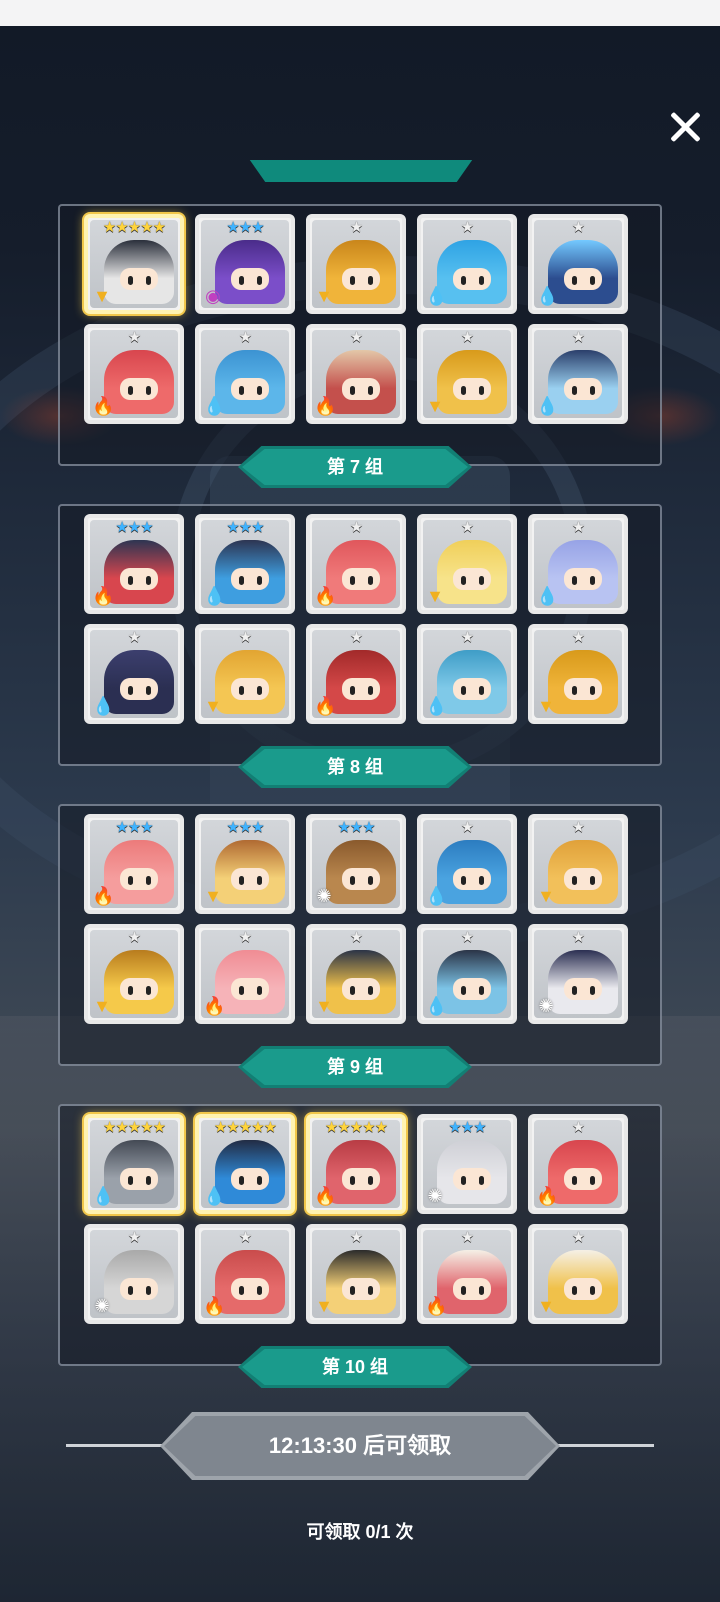 The height and width of the screenshot is (1602, 720). What do you see at coordinates (245, 864) in the screenshot?
I see `hero-card: ★★★ ▼` at bounding box center [245, 864].